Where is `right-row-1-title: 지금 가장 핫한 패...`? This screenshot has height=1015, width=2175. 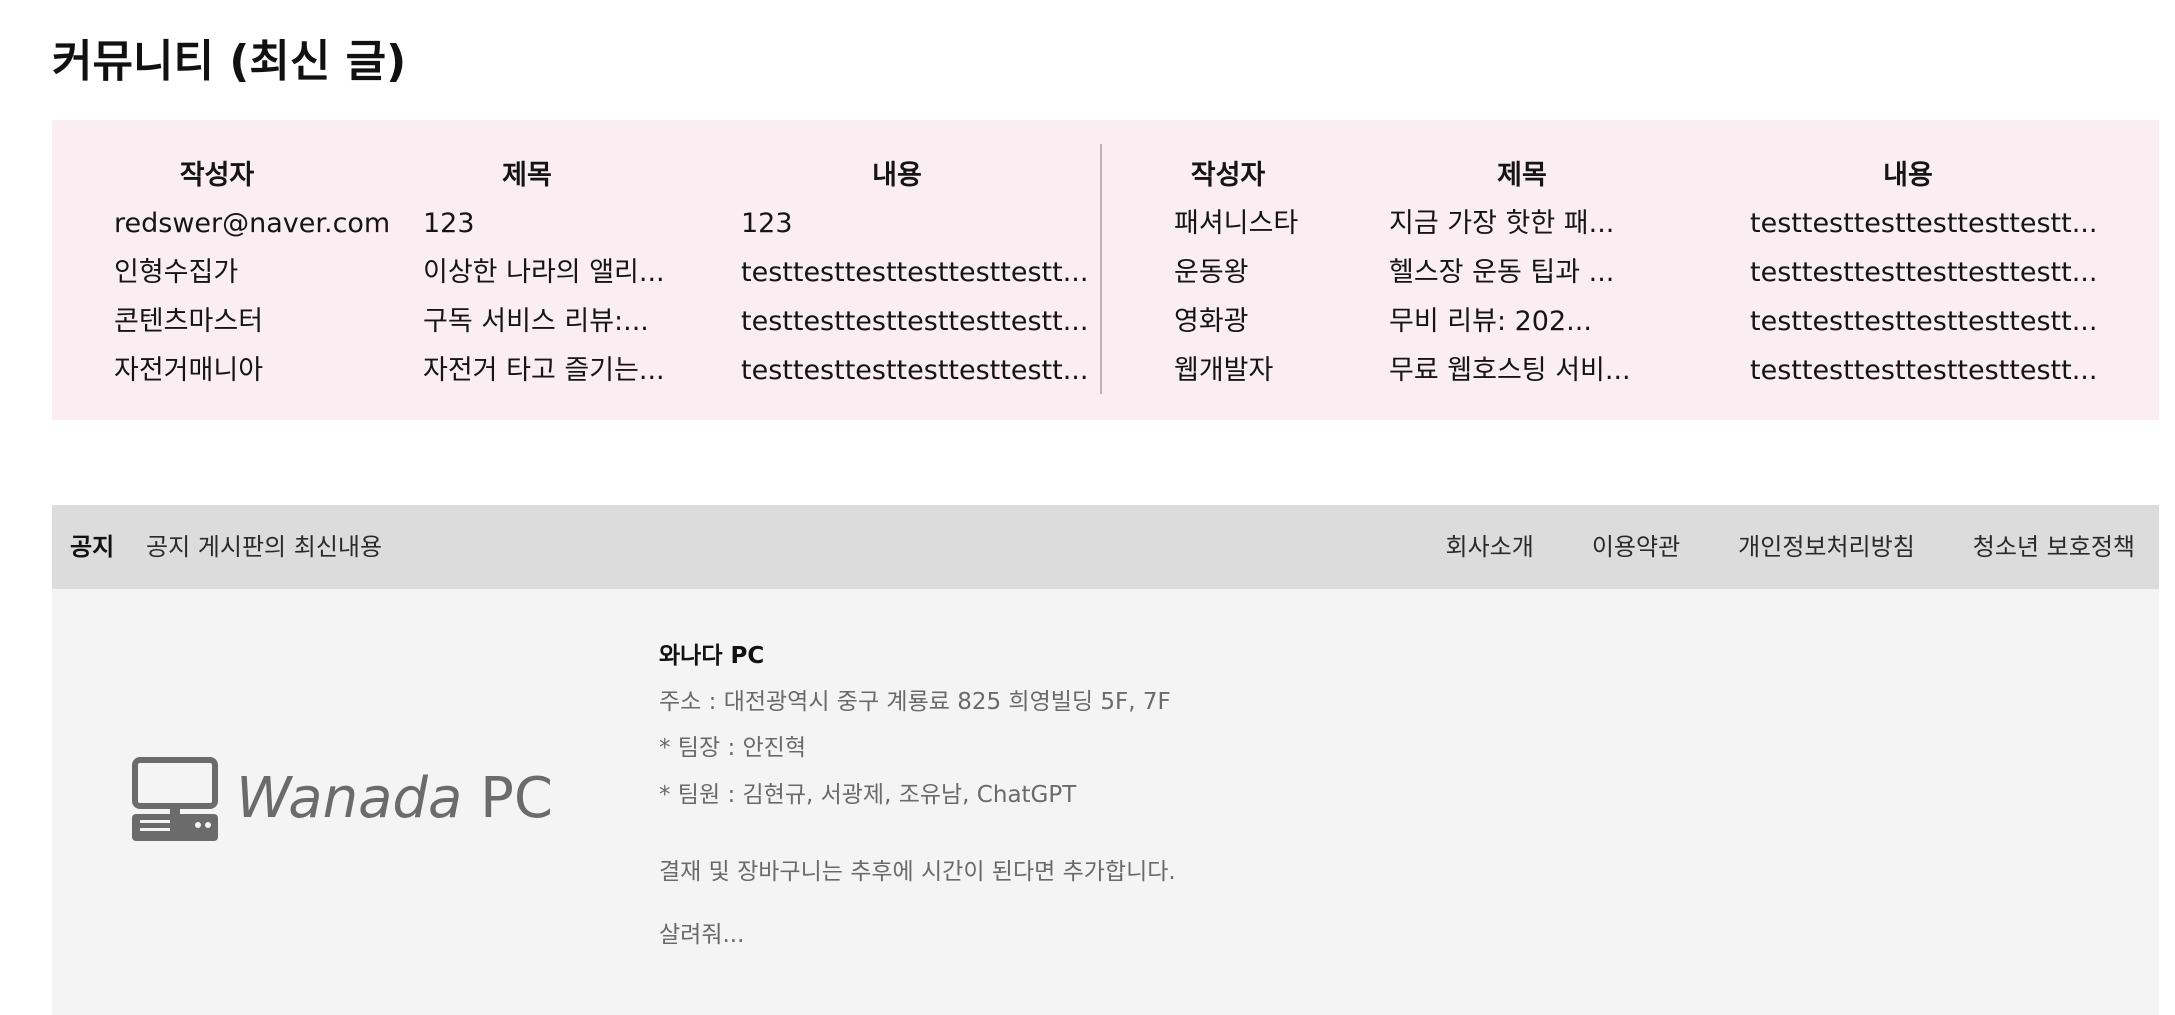
right-row-1-title: 지금 가장 핫한 패... is located at coordinates (1501, 224).